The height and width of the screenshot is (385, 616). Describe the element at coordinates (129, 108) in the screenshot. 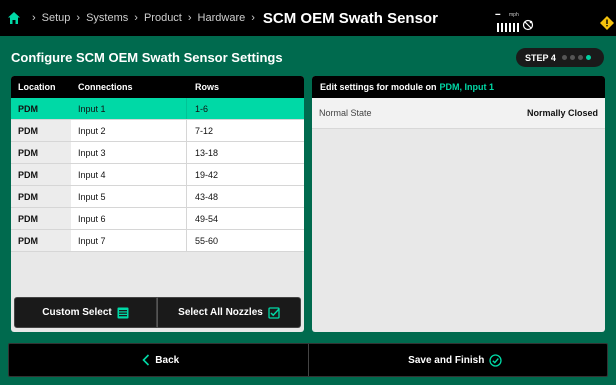

I see `cell-connection: Input 1` at that location.